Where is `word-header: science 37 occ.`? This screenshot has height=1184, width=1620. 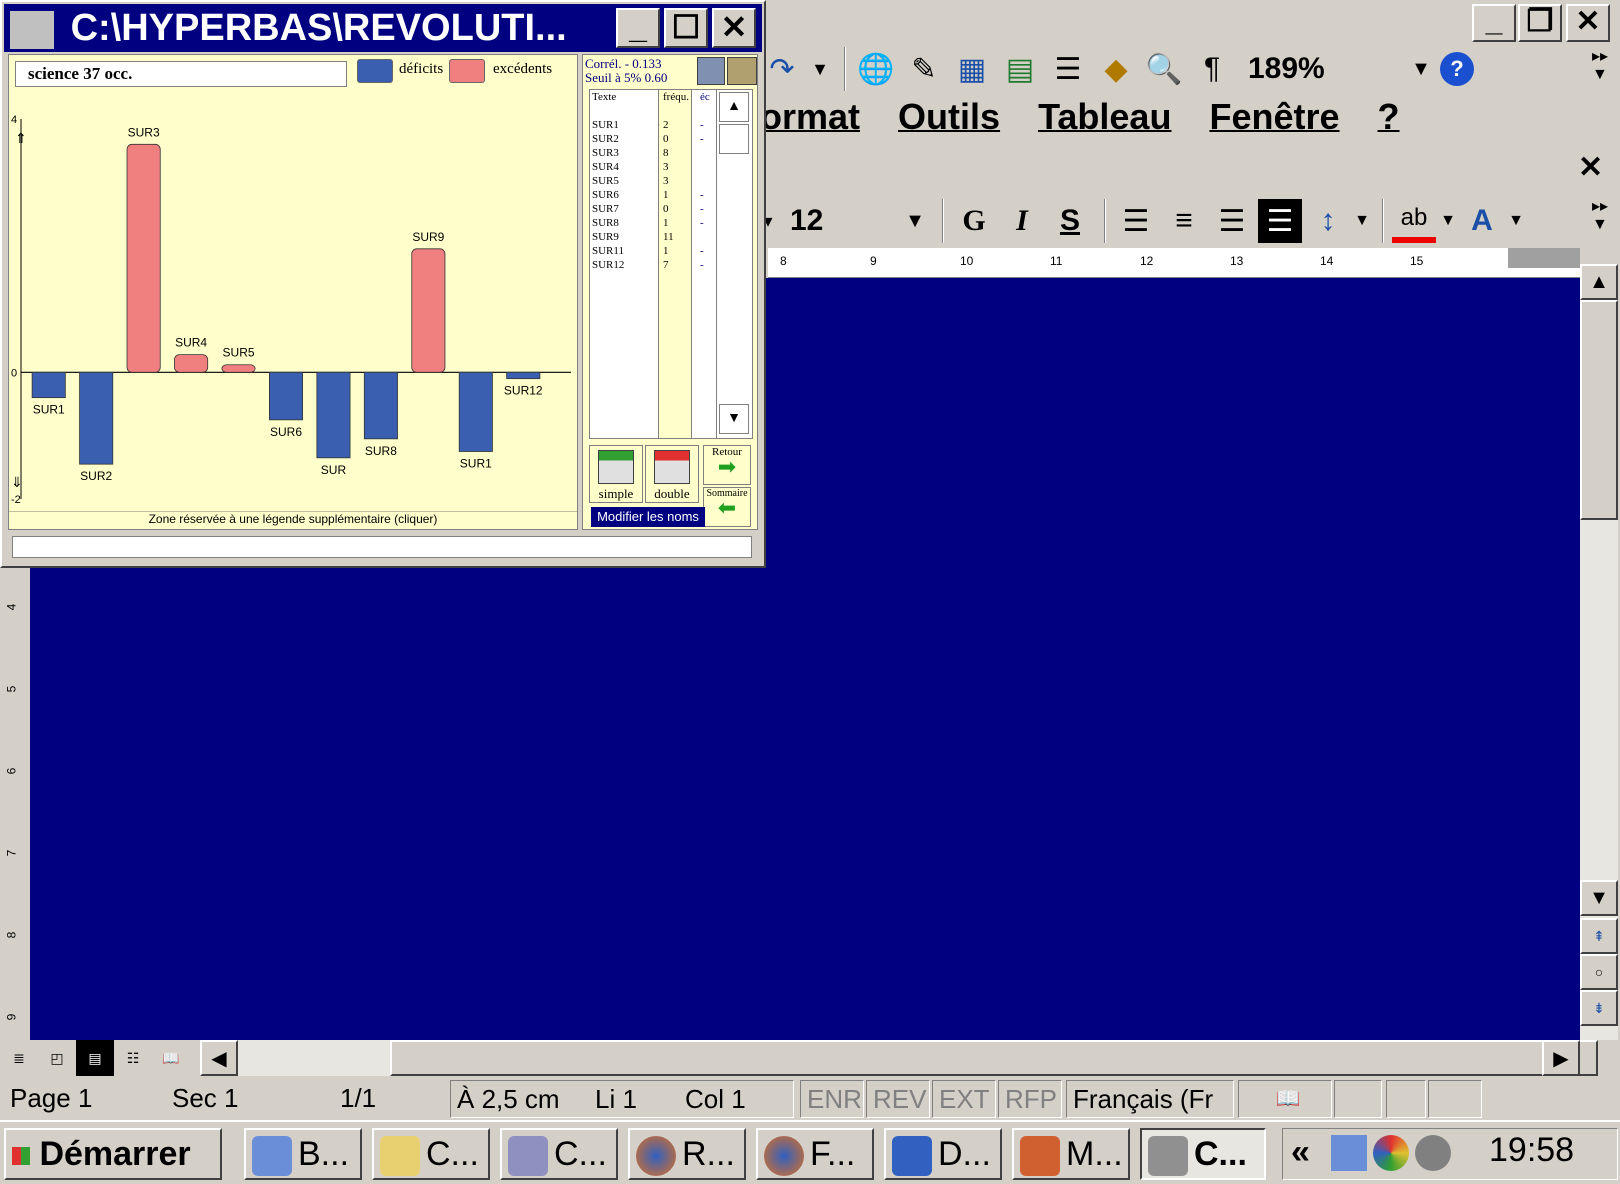 word-header: science 37 occ. is located at coordinates (181, 74).